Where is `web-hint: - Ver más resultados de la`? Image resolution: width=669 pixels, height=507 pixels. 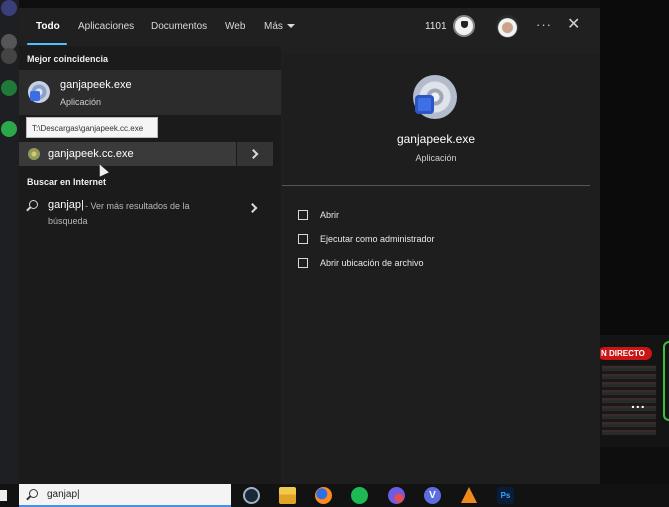
web-hint: - Ver más resultados de la is located at coordinates (137, 206).